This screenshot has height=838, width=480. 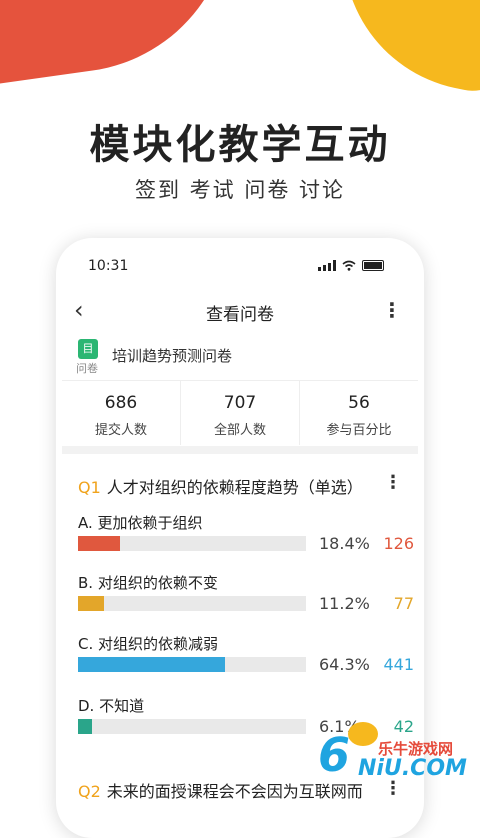 What do you see at coordinates (192, 726) in the screenshot?
I see `option-d-bar` at bounding box center [192, 726].